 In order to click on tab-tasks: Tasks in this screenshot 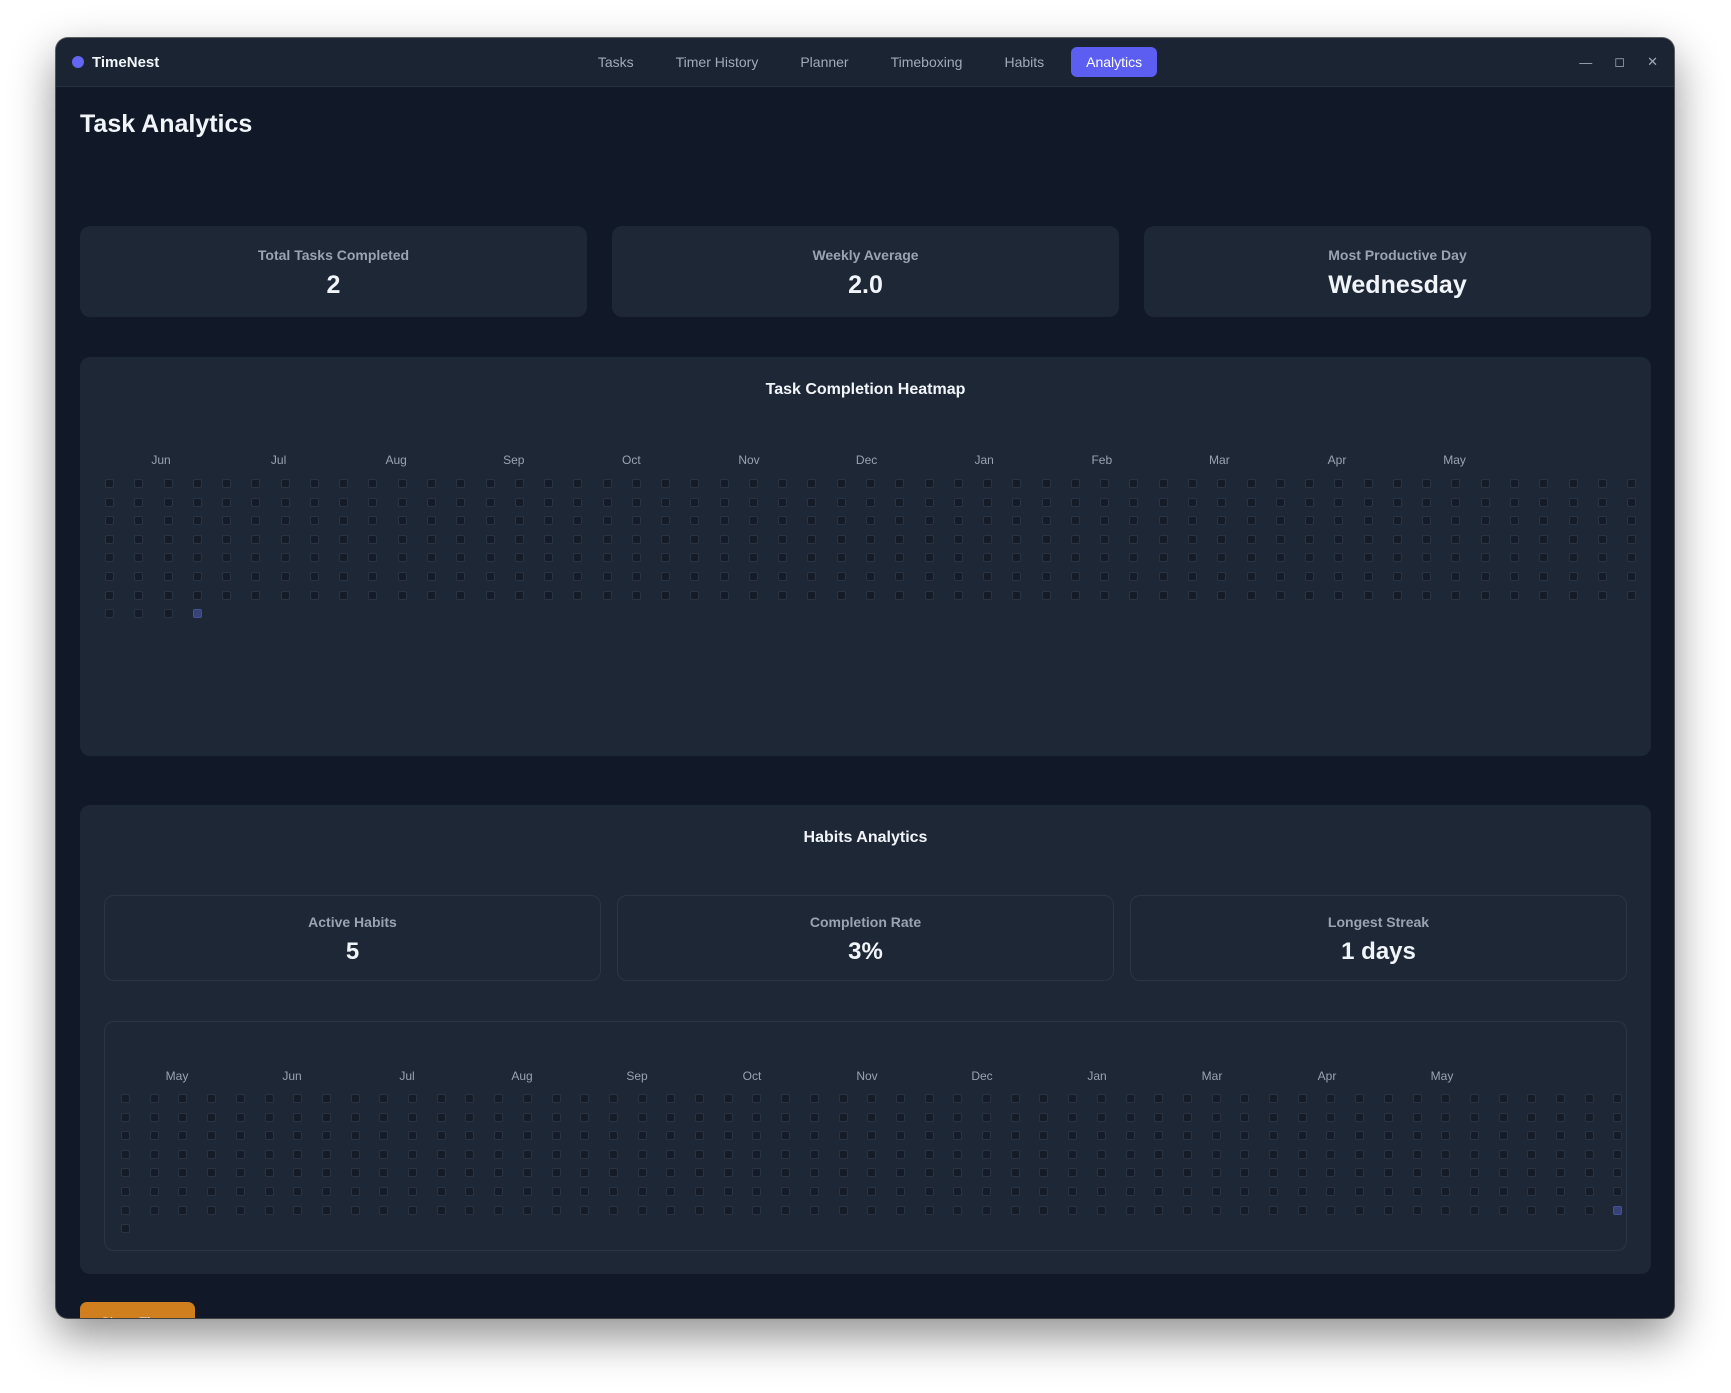, I will do `click(616, 62)`.